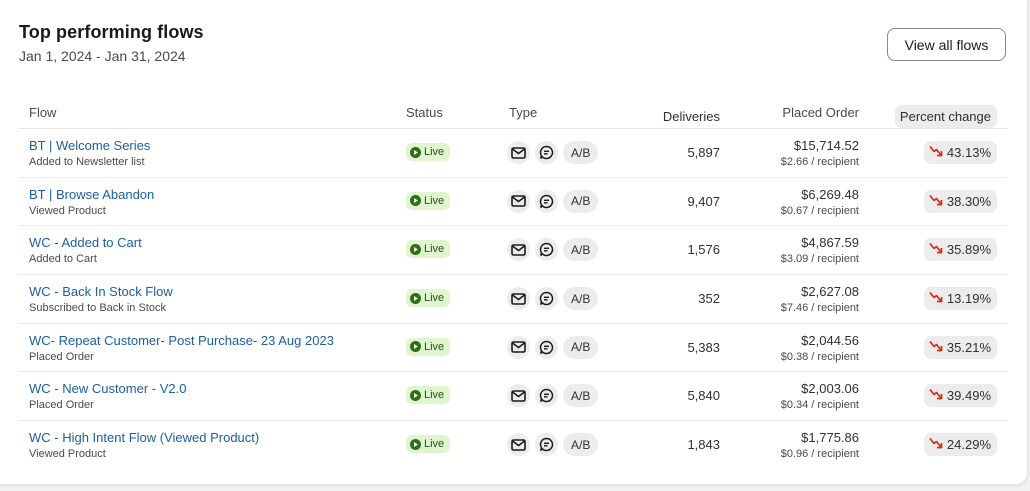  I want to click on per-recipient-value: $0.67 / recipient, so click(819, 210).